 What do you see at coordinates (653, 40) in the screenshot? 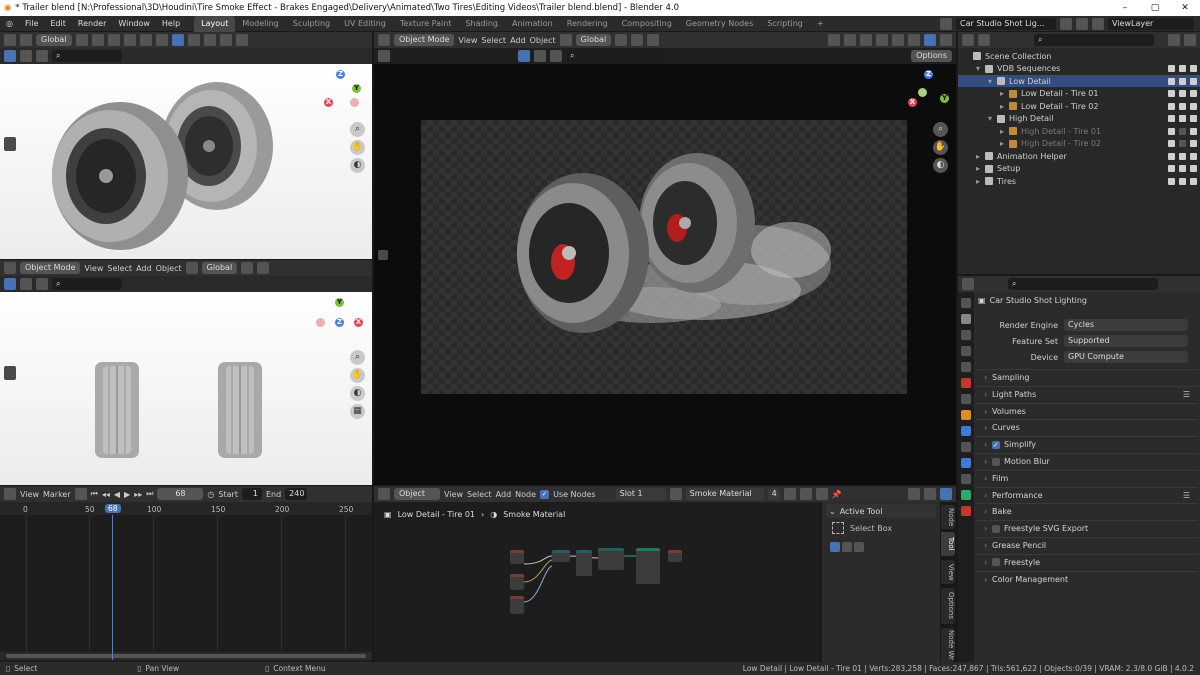
I see `proportional-edit-icon` at bounding box center [653, 40].